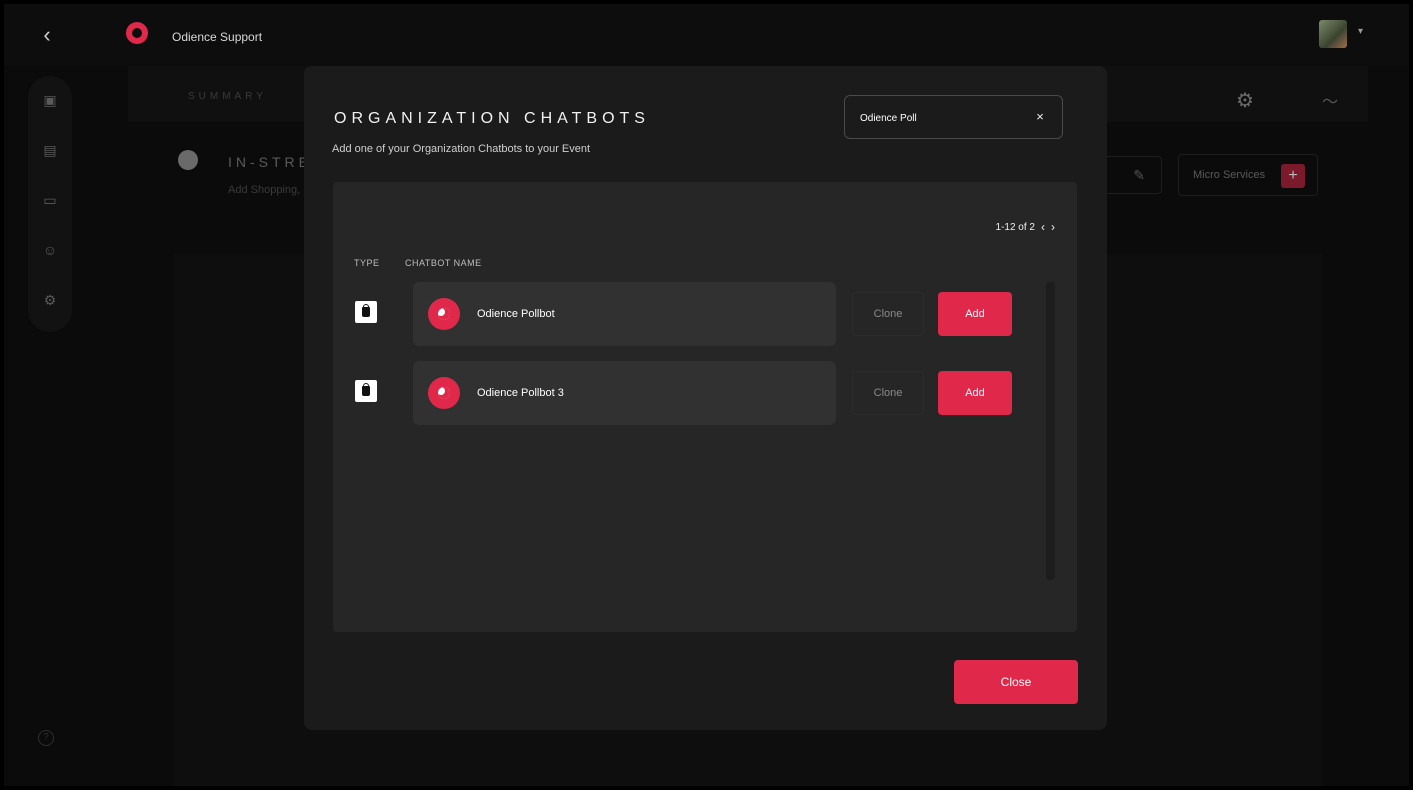 The height and width of the screenshot is (790, 1413). What do you see at coordinates (443, 263) in the screenshot?
I see `column-header-chatbot-name: CHATBOT NAME` at bounding box center [443, 263].